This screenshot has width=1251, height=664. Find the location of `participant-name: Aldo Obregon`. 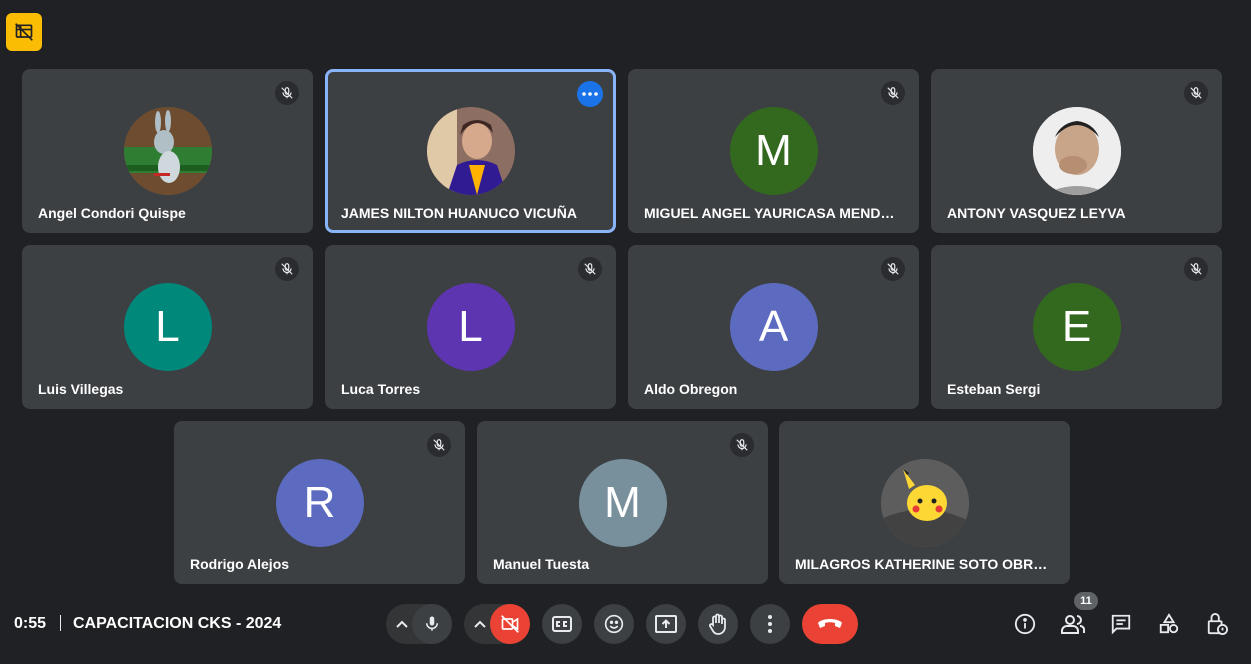

participant-name: Aldo Obregon is located at coordinates (691, 389).